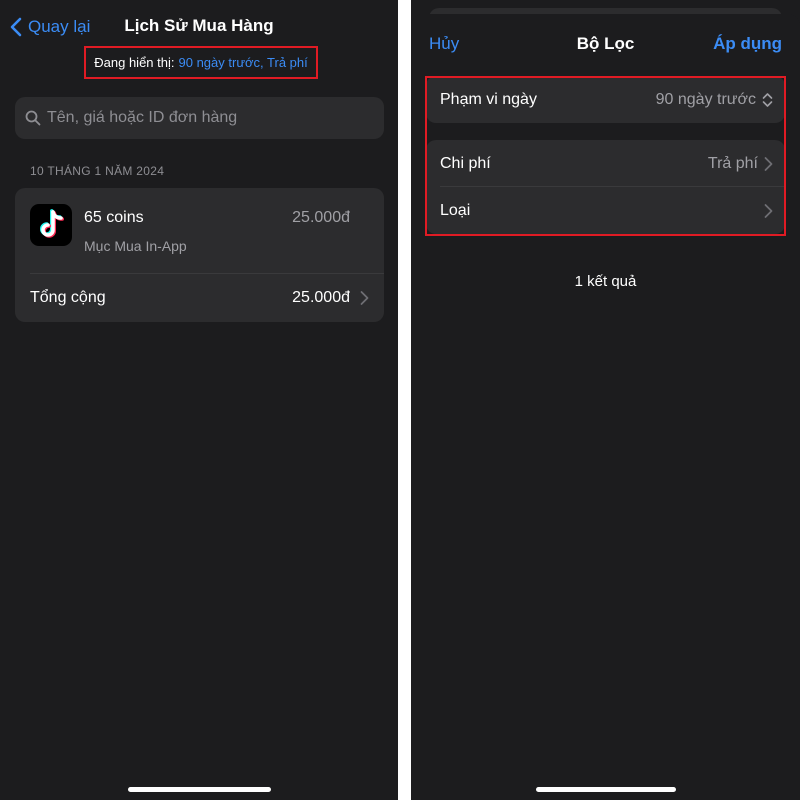 The image size is (800, 800). What do you see at coordinates (767, 99) in the screenshot?
I see `updown-chevron-icon` at bounding box center [767, 99].